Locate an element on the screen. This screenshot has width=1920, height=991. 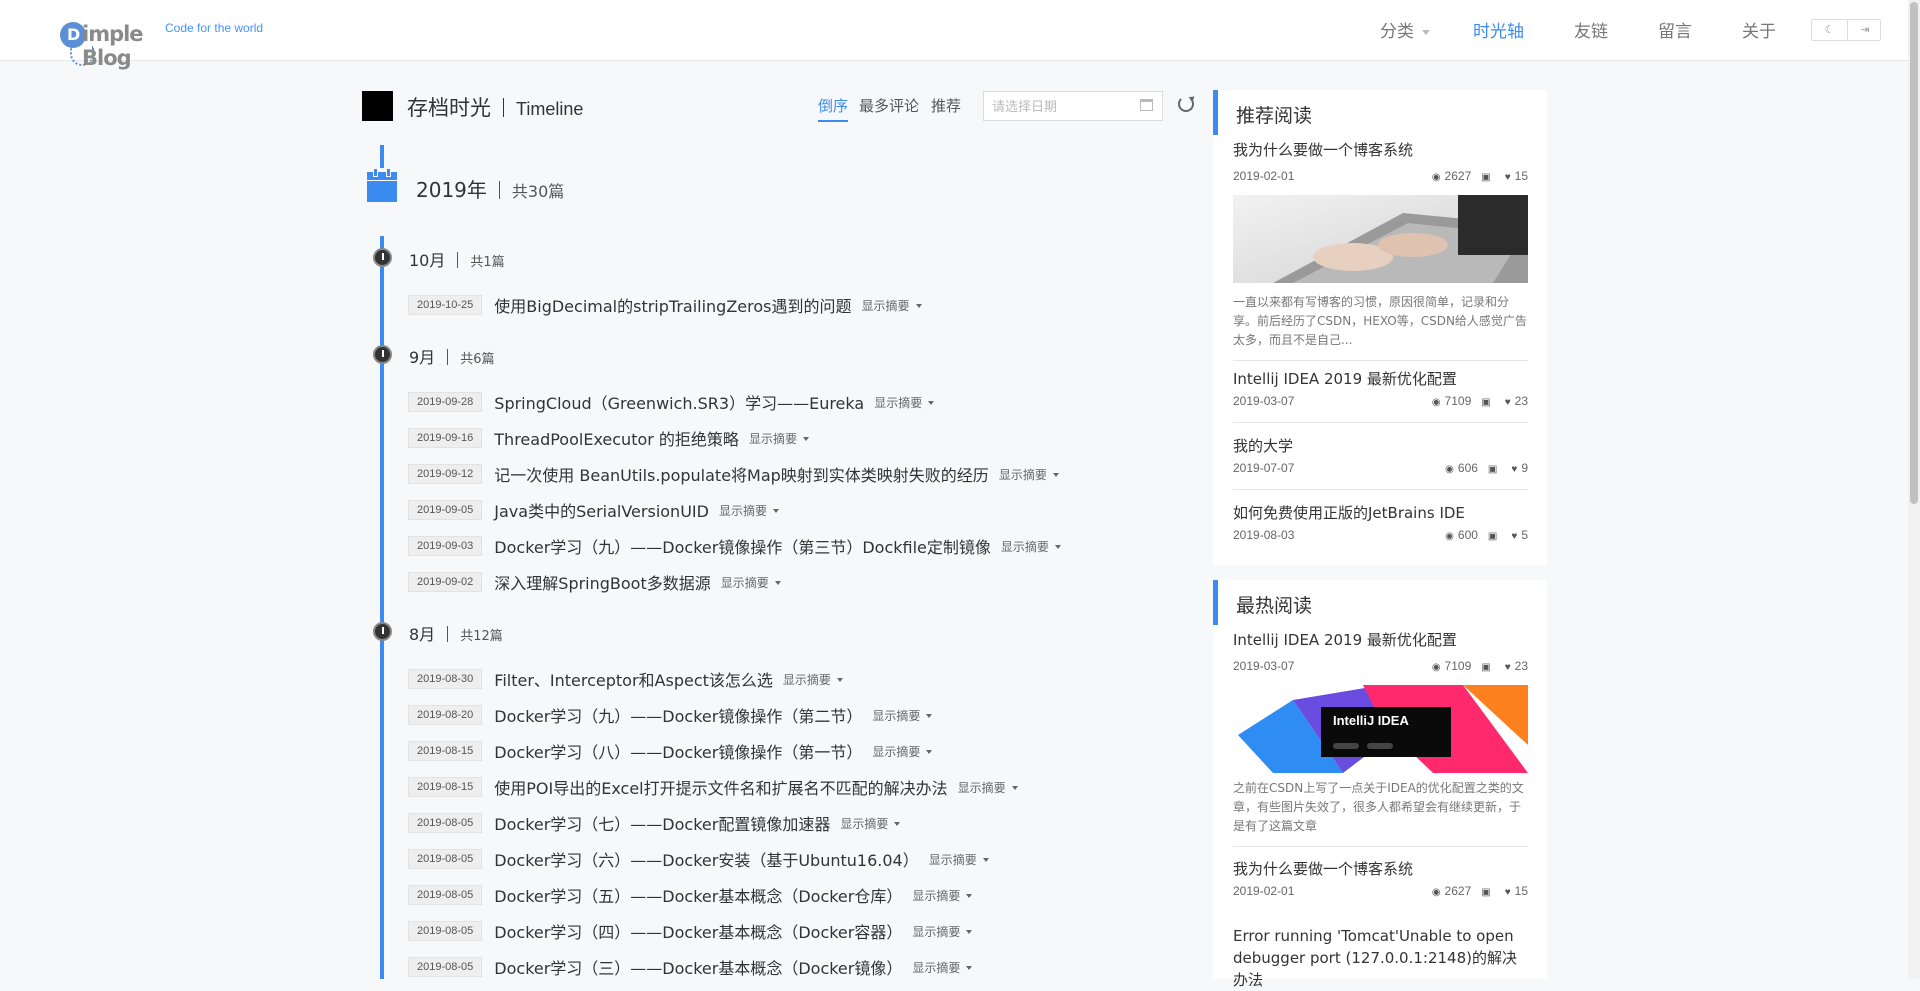
article-thumbnail-intellij: IntelliJ IDEA is located at coordinates (1380, 729).